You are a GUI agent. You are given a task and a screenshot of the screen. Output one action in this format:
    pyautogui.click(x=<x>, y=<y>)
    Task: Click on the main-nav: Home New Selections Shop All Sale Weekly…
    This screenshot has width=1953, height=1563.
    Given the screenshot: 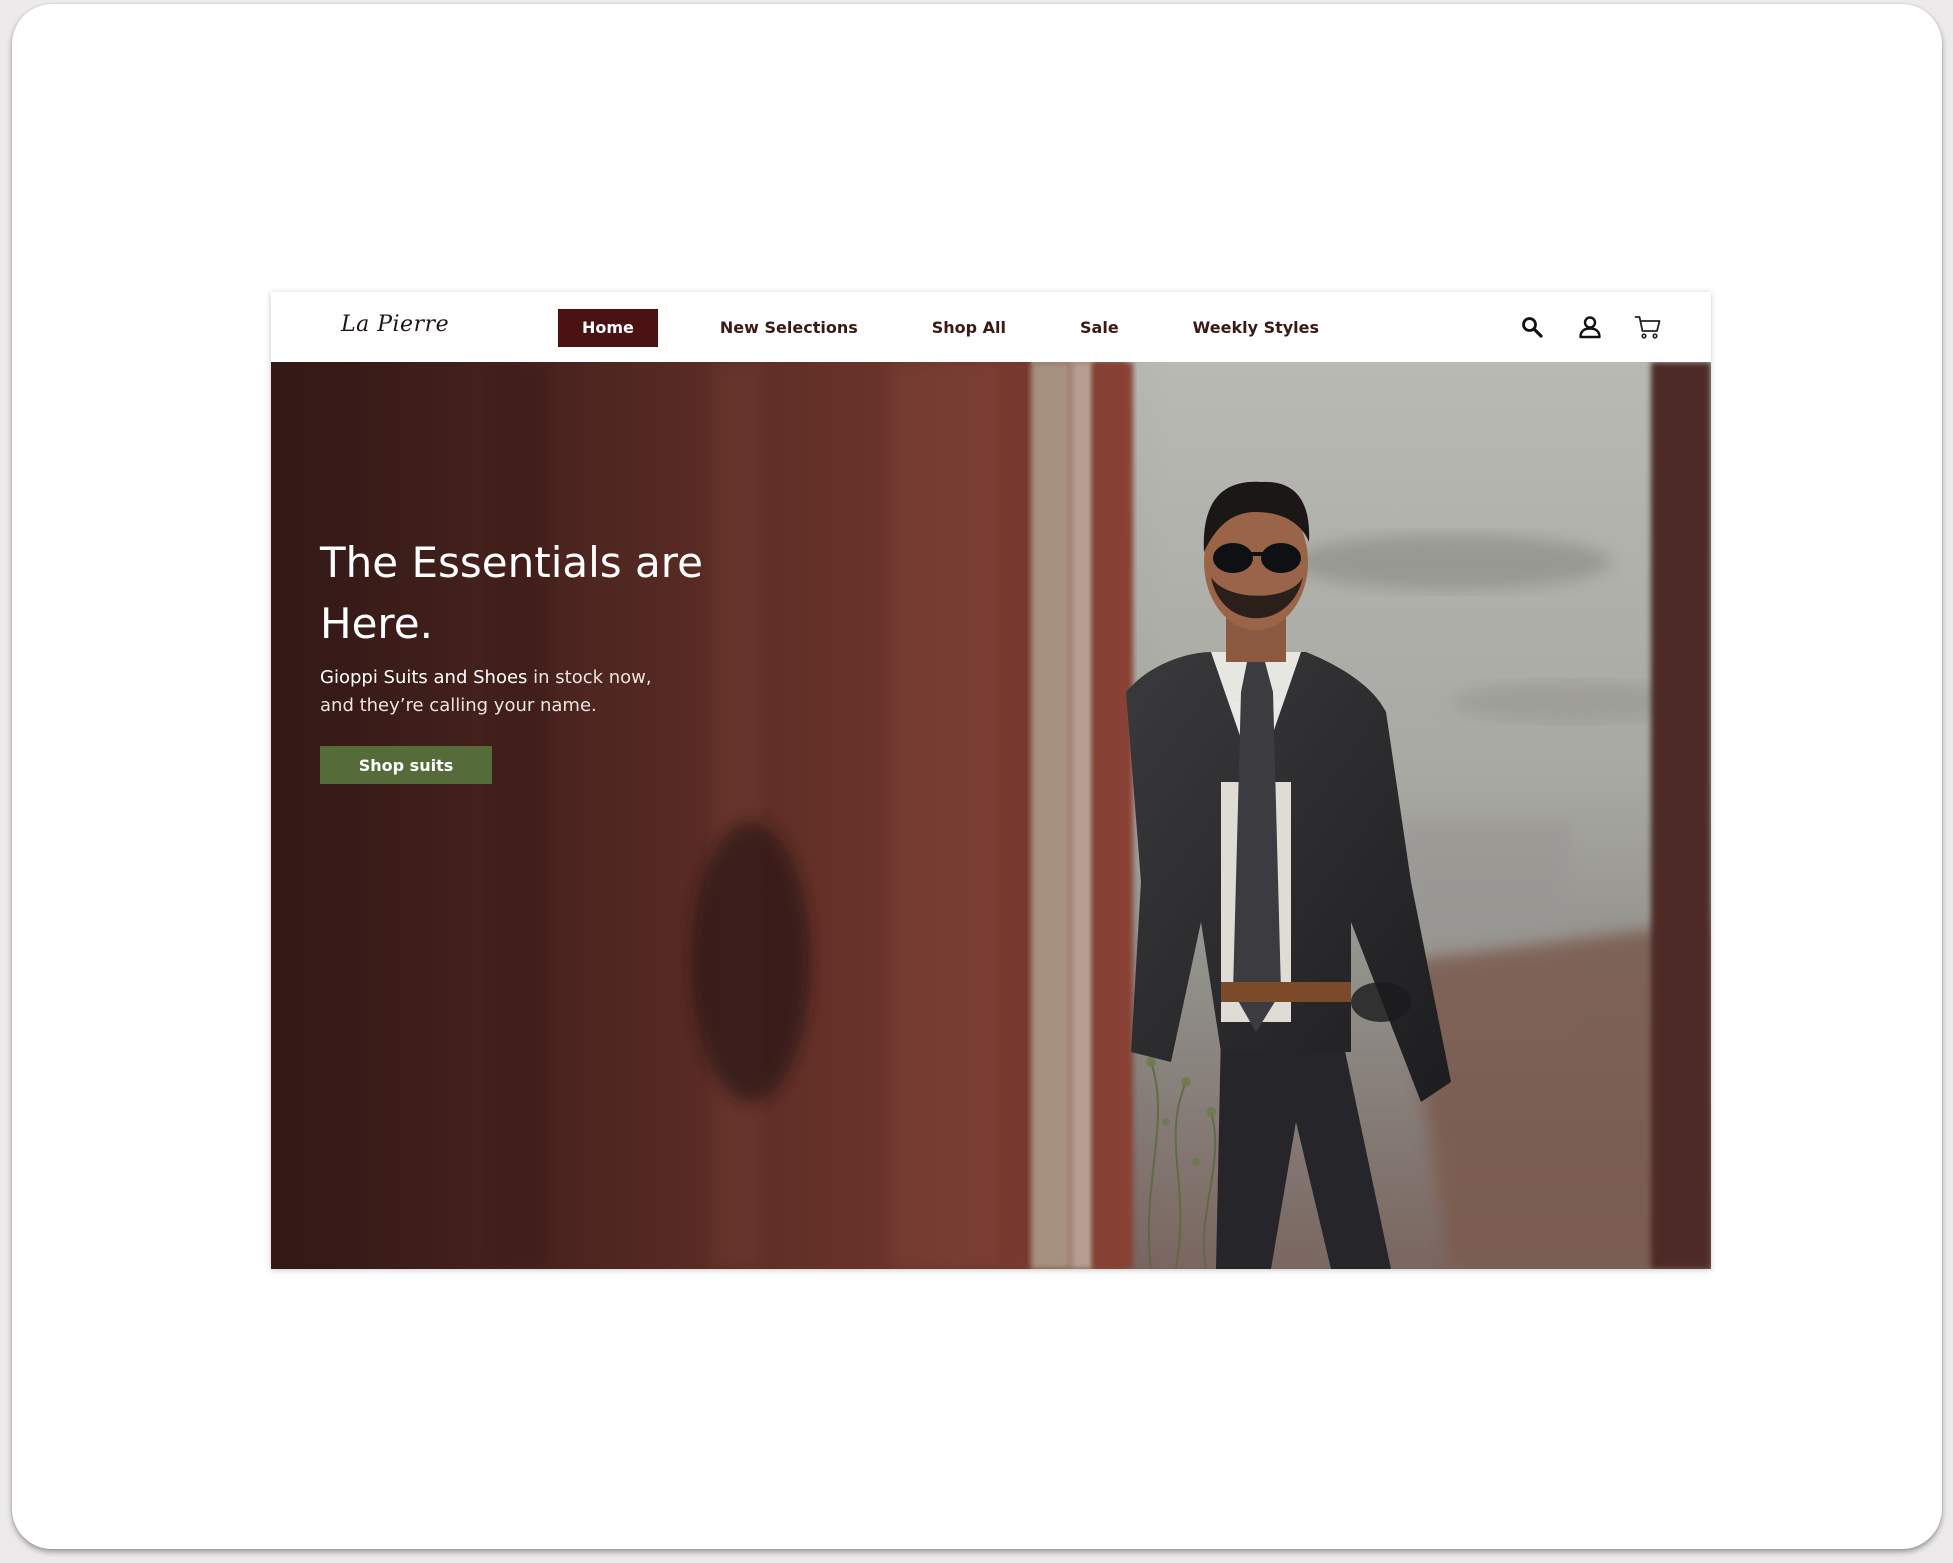 What is the action you would take?
    pyautogui.click(x=965, y=328)
    